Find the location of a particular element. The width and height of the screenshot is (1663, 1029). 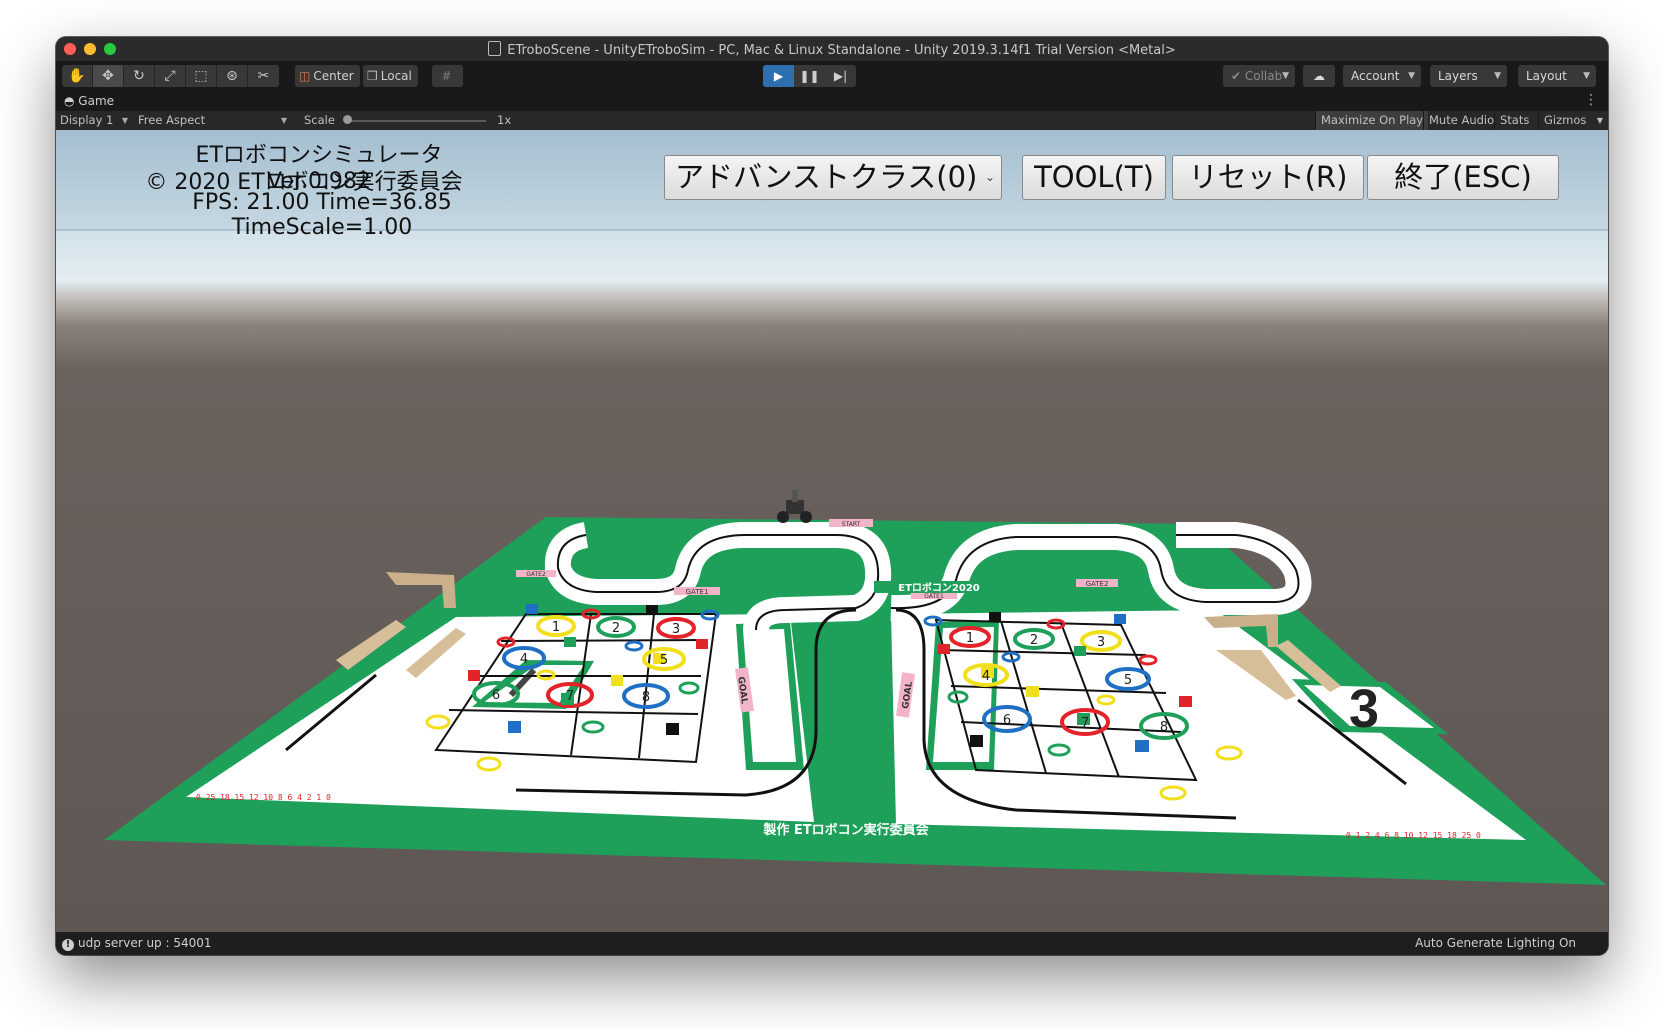

mute-audio-toggle: Mute Audio is located at coordinates (1461, 120).